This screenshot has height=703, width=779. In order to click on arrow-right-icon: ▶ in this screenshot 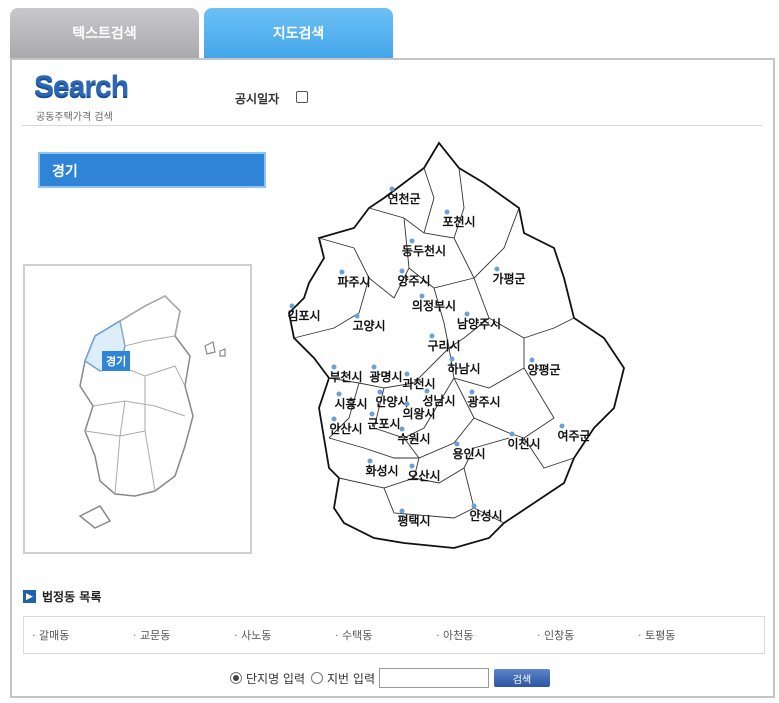, I will do `click(29, 596)`.